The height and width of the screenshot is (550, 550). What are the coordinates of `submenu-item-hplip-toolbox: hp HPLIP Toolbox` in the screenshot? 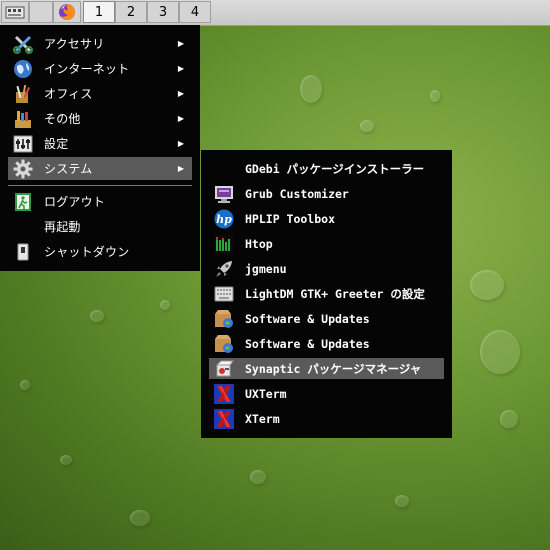 It's located at (326, 218).